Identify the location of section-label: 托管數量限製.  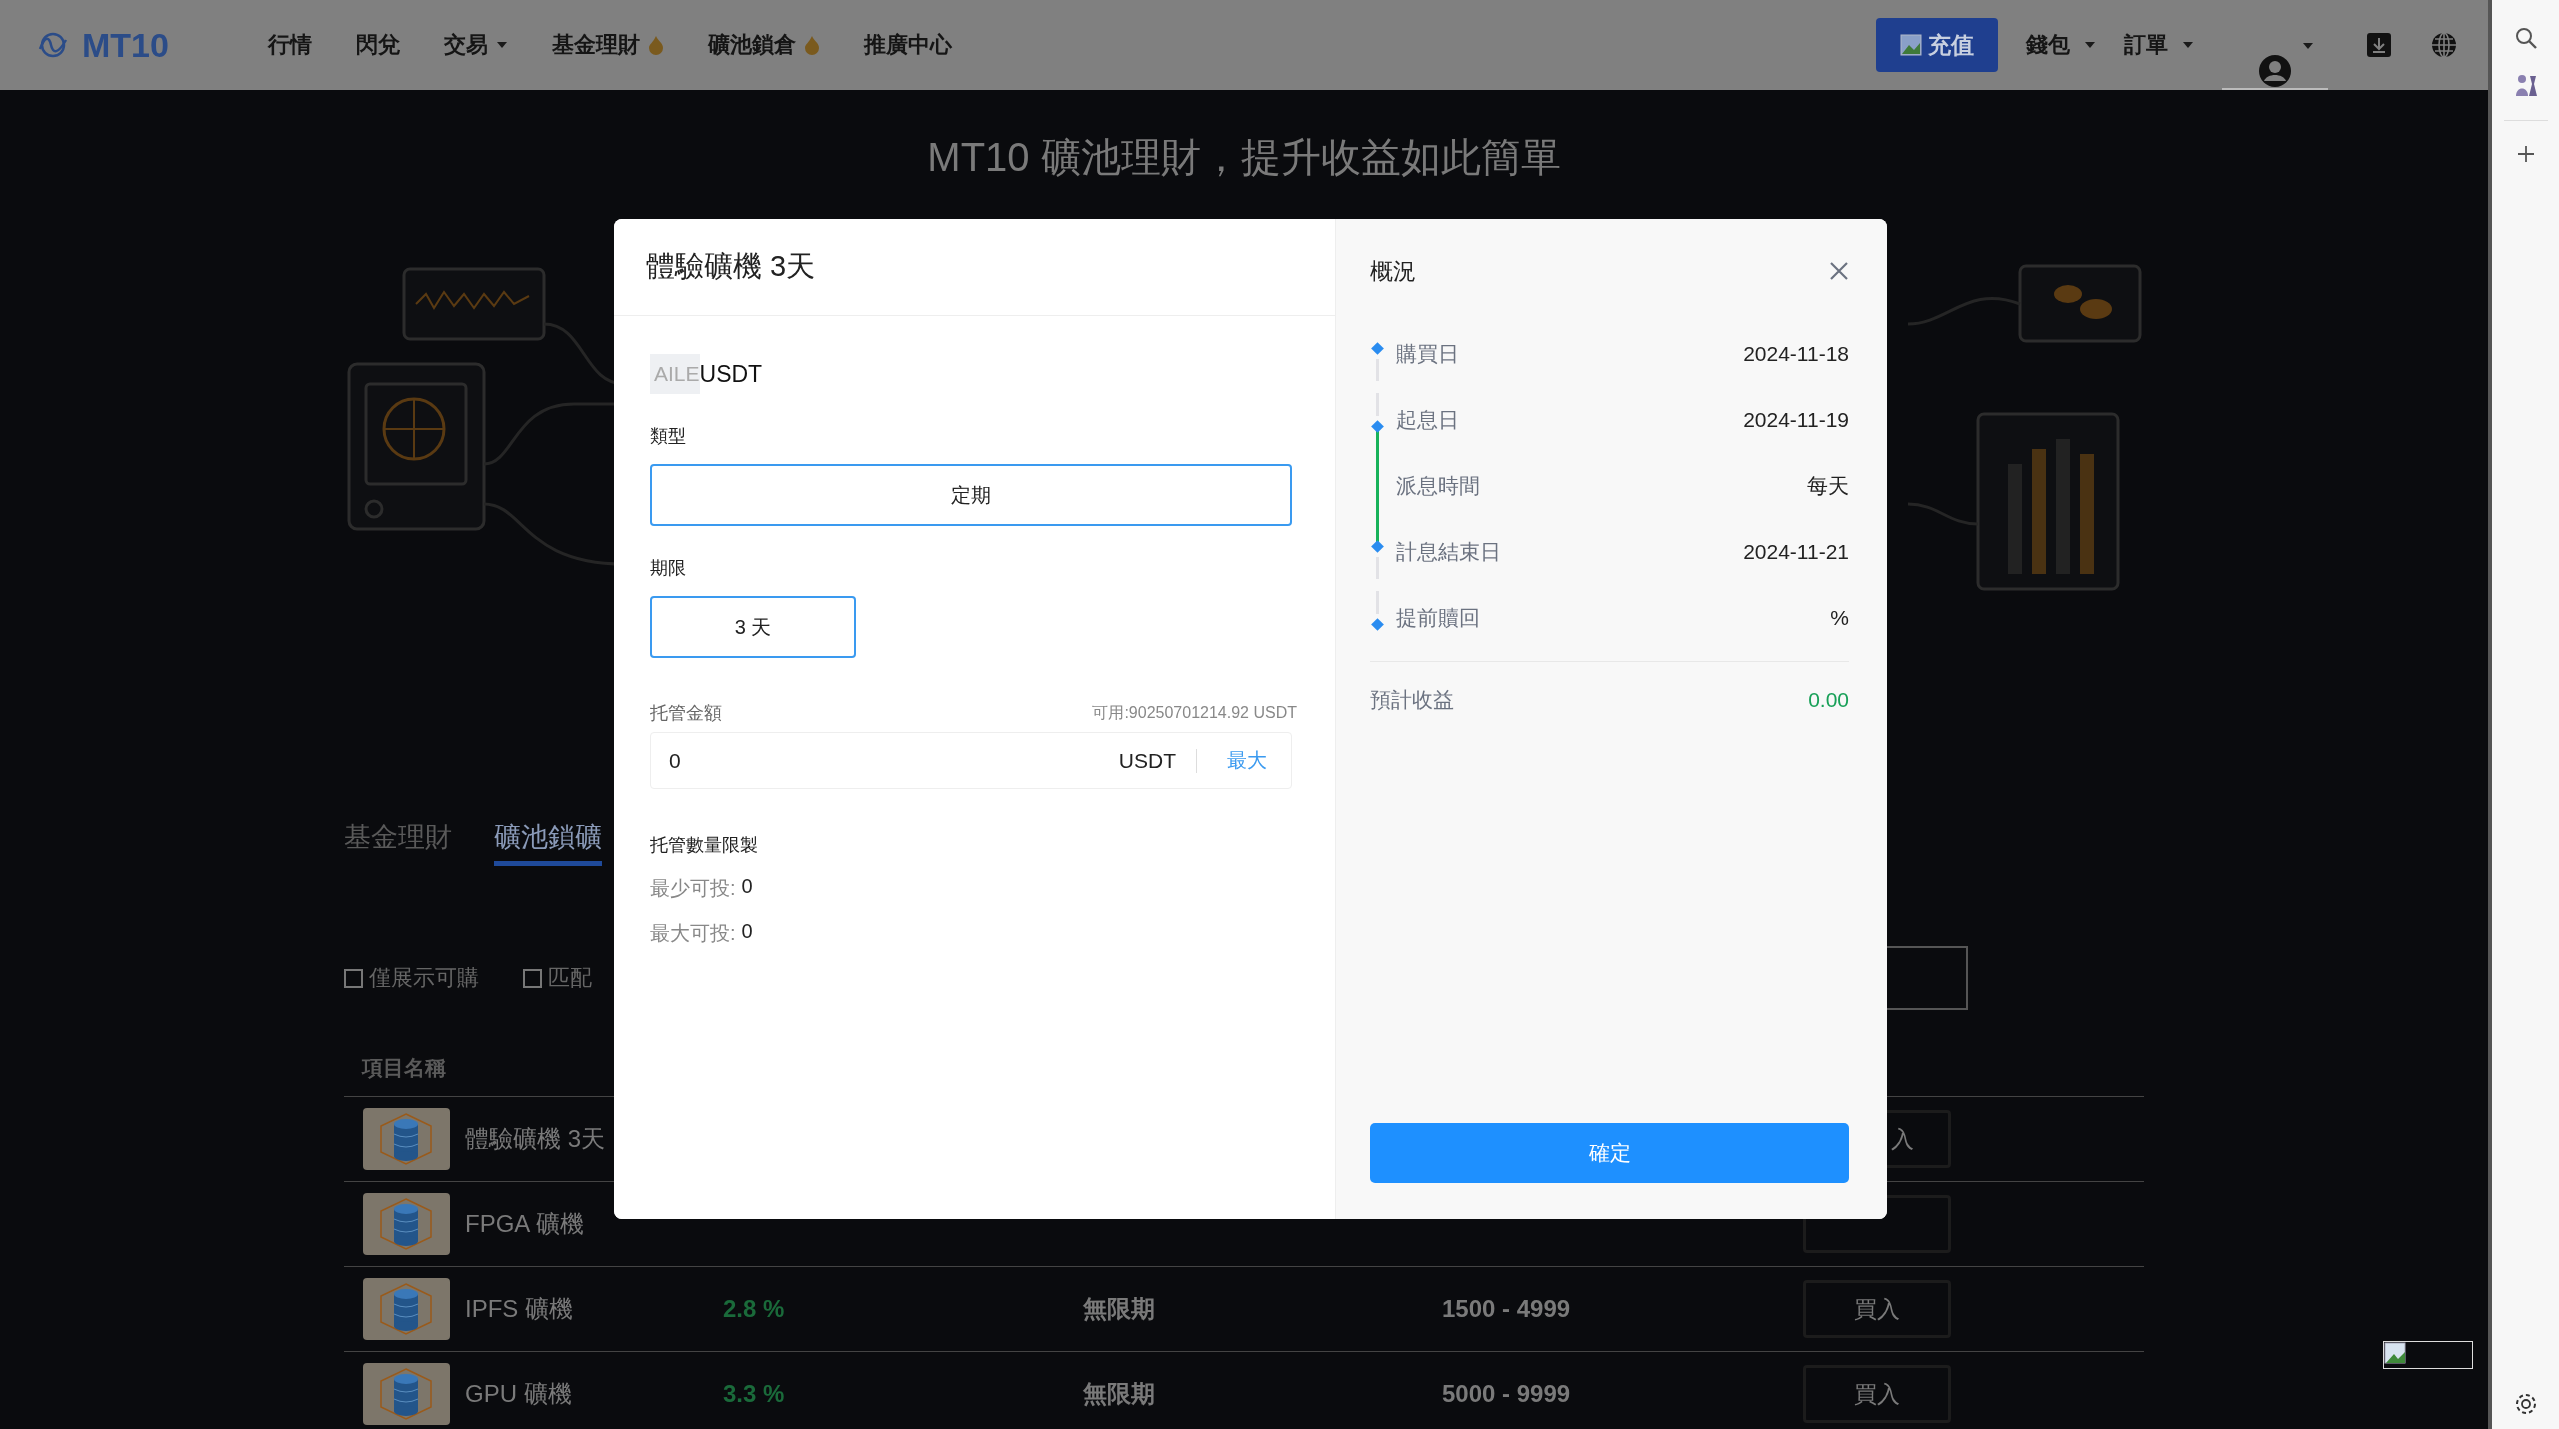
(704, 845).